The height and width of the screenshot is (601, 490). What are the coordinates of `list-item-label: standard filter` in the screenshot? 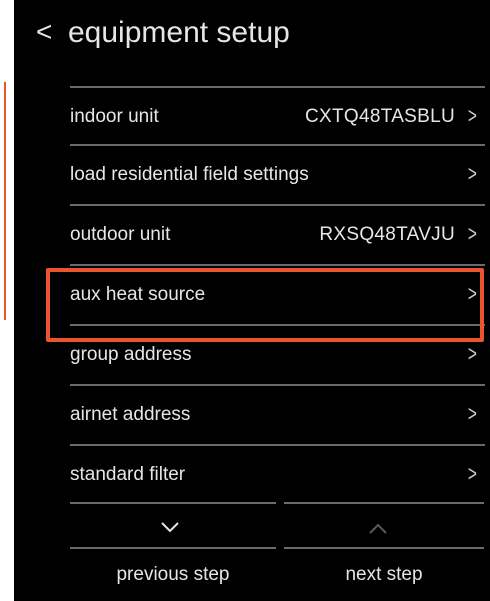 It's located at (128, 474).